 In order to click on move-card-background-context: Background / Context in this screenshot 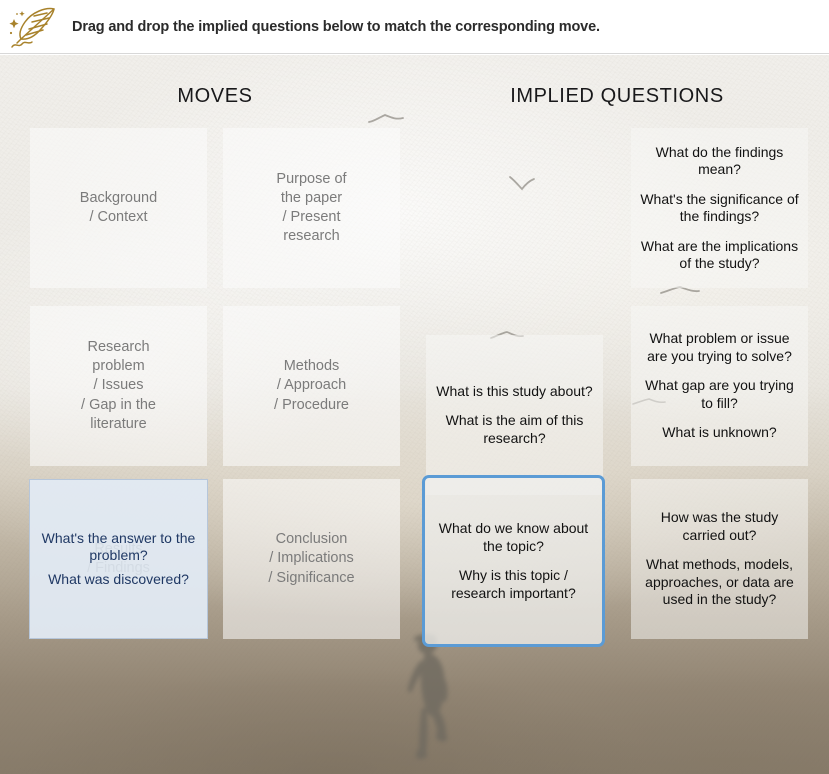, I will do `click(118, 208)`.